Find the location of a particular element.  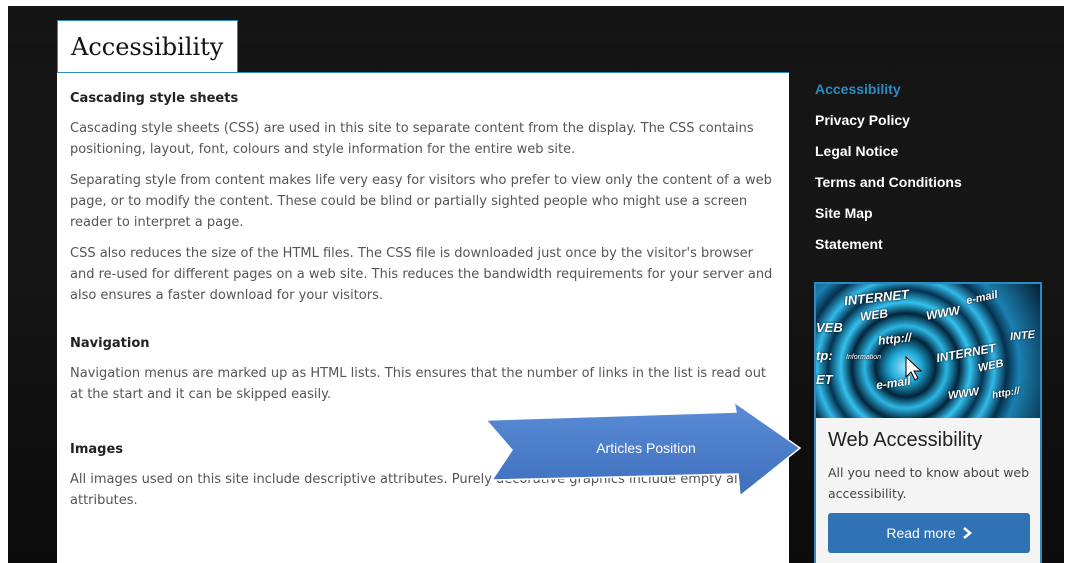

image-word: tp: is located at coordinates (824, 355).